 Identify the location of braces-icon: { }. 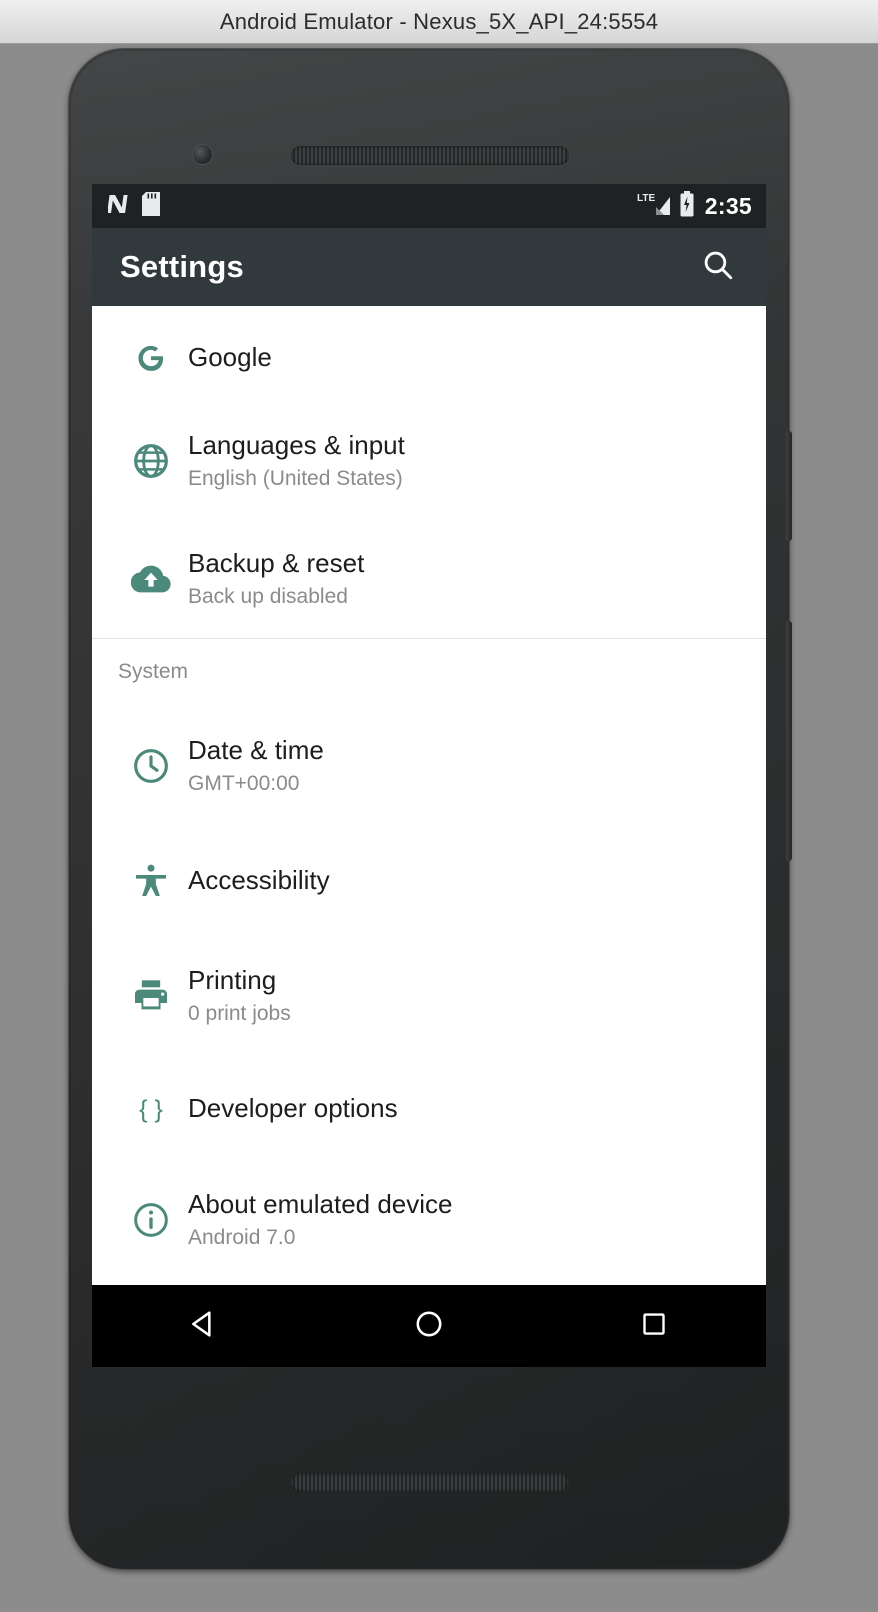
(151, 1109).